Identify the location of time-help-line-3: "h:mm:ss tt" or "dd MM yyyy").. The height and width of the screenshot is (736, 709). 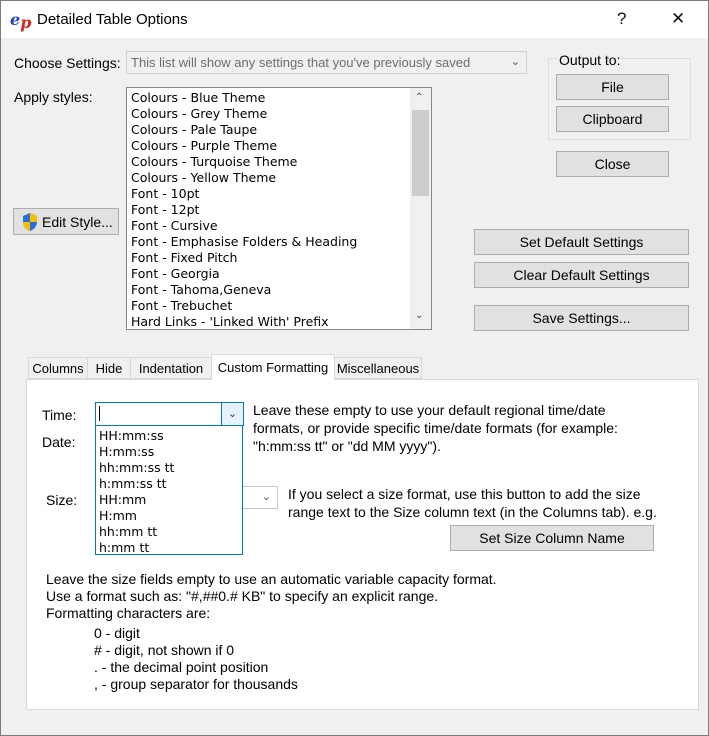
(347, 446).